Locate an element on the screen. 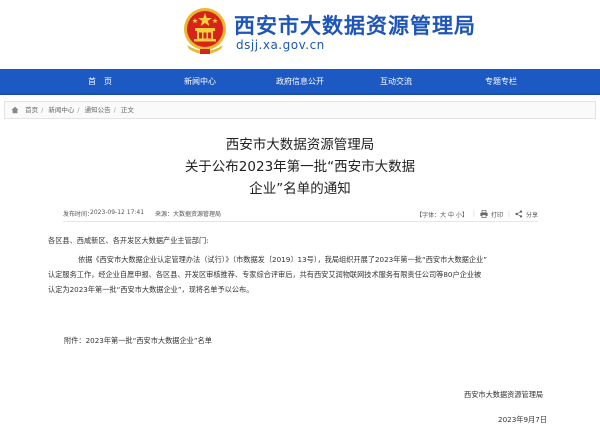 The width and height of the screenshot is (600, 432). publish-time-label: 发布时间： is located at coordinates (78, 214).